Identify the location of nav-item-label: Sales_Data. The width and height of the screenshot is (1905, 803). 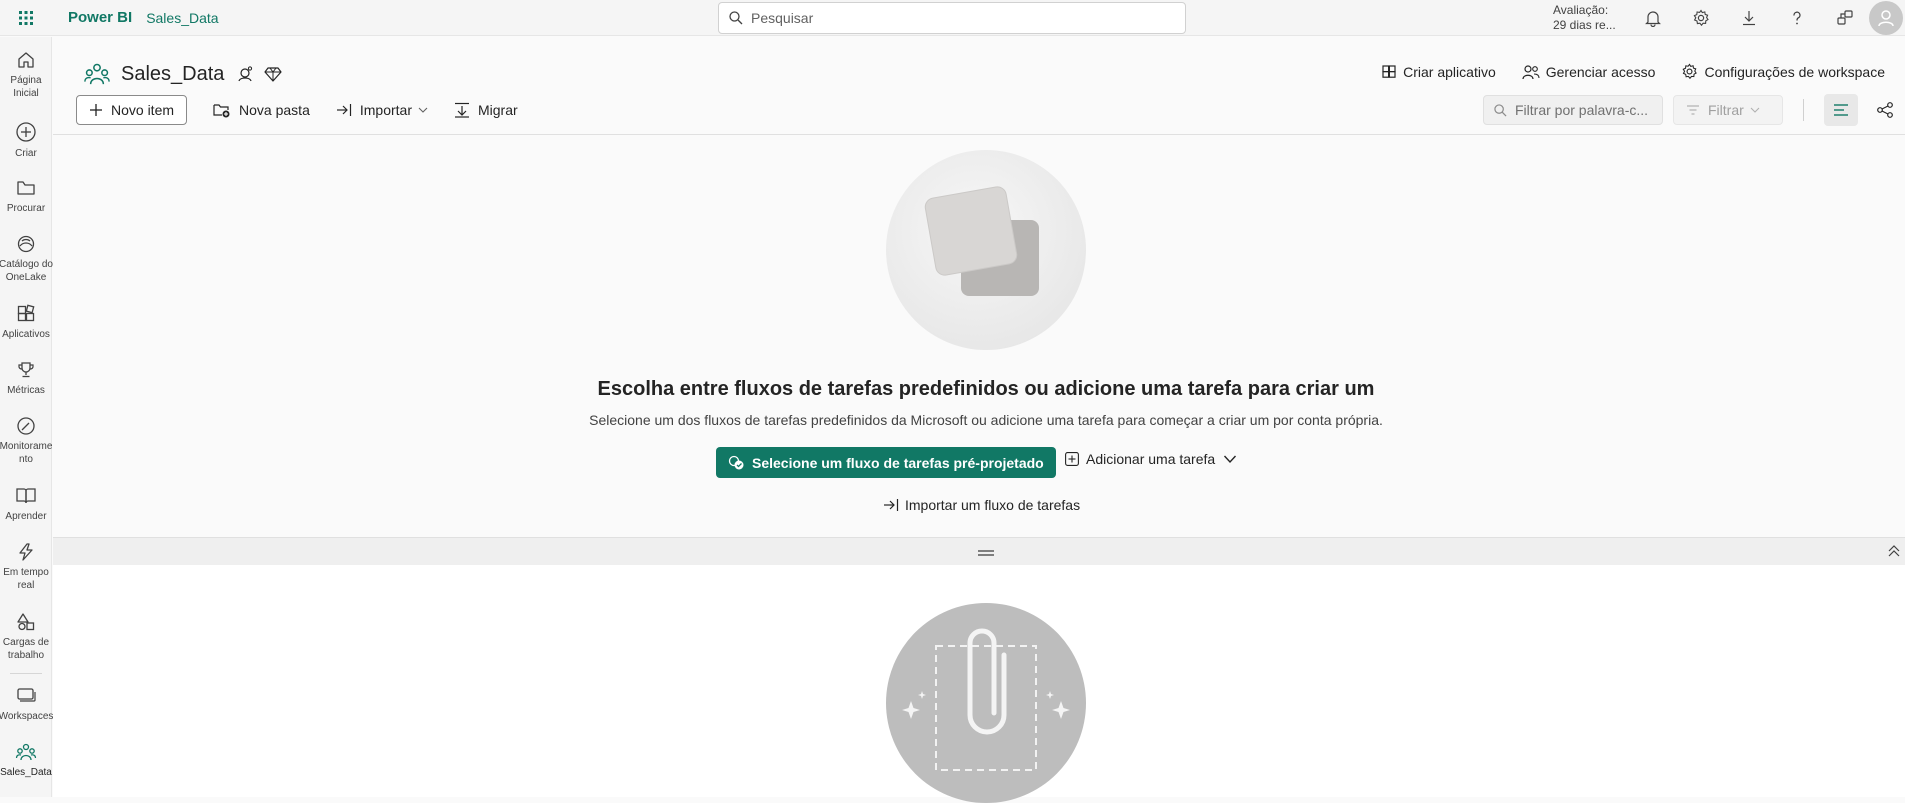
(26, 772).